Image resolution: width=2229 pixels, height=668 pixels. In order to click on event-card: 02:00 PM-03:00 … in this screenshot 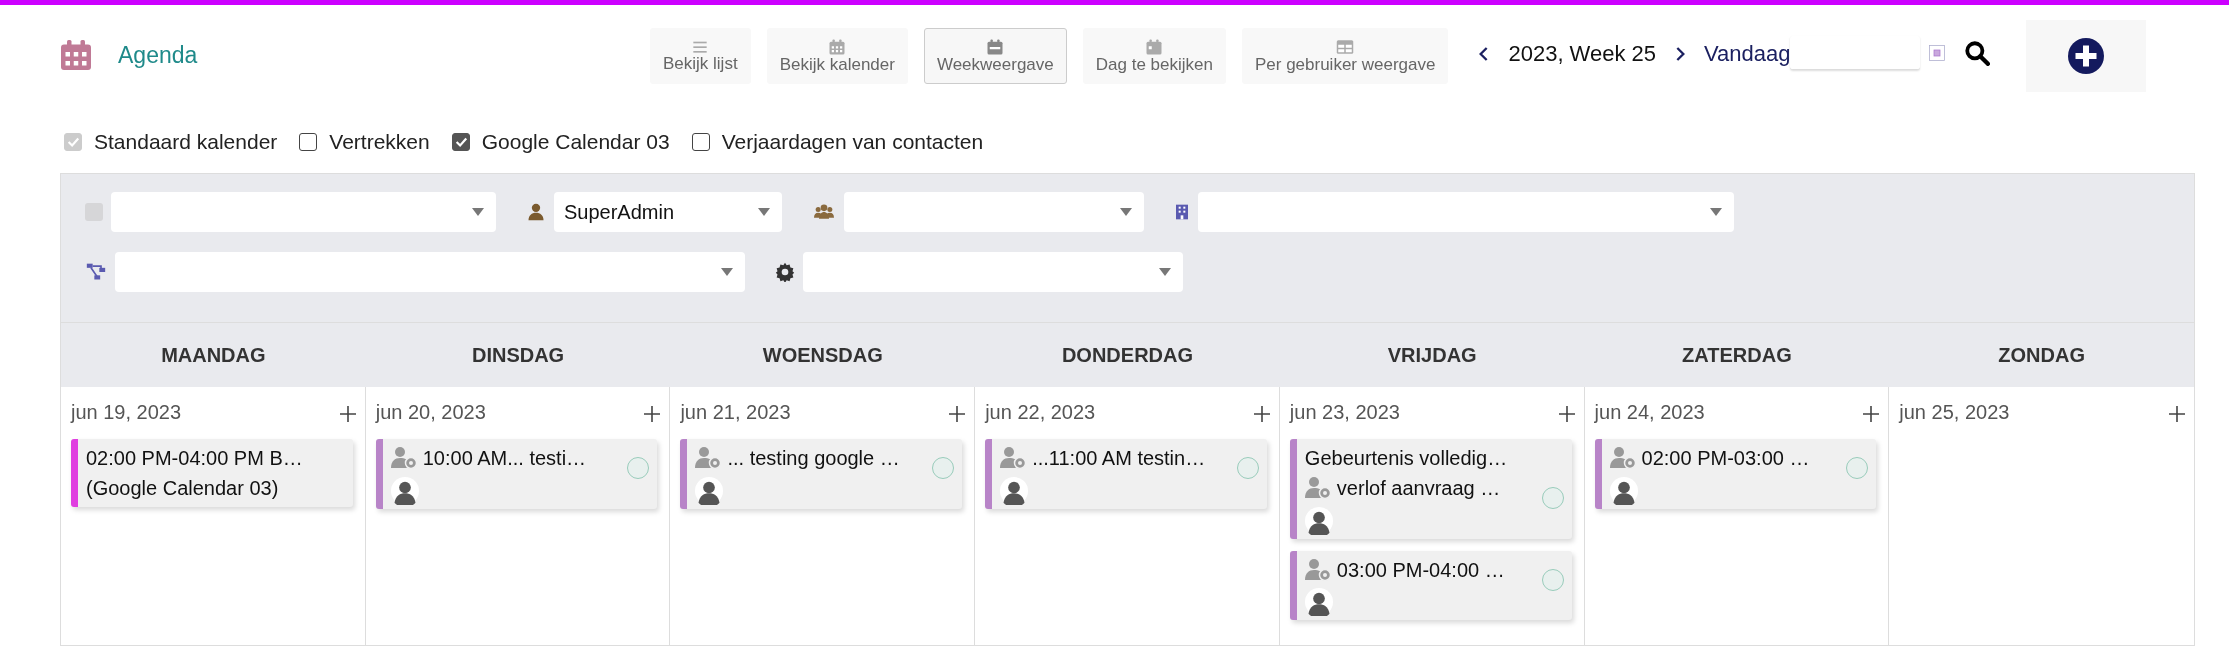, I will do `click(1735, 474)`.